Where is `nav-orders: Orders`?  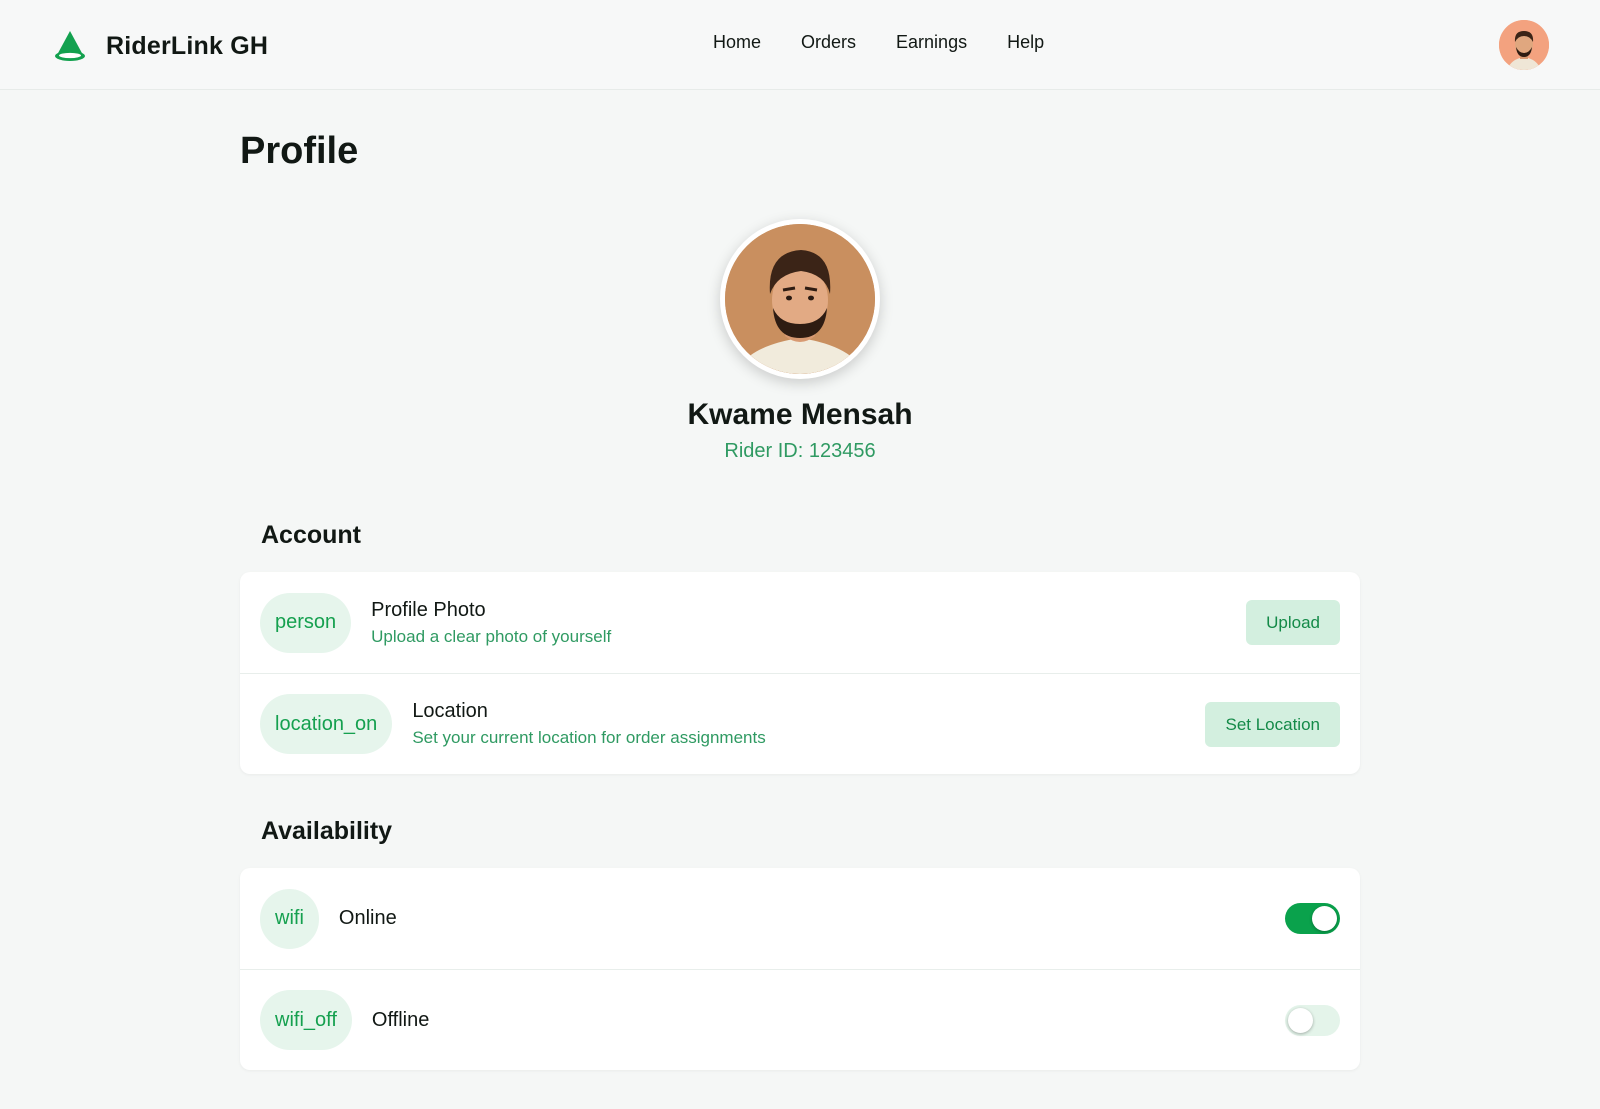 nav-orders: Orders is located at coordinates (828, 42).